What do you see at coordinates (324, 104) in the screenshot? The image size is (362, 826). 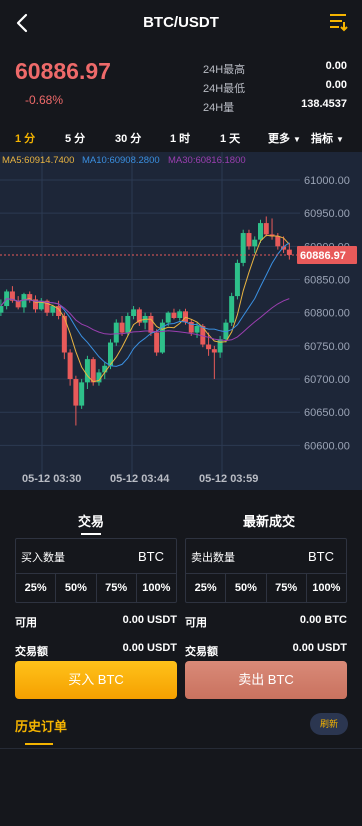 I see `volume-24h-value: 138.4537` at bounding box center [324, 104].